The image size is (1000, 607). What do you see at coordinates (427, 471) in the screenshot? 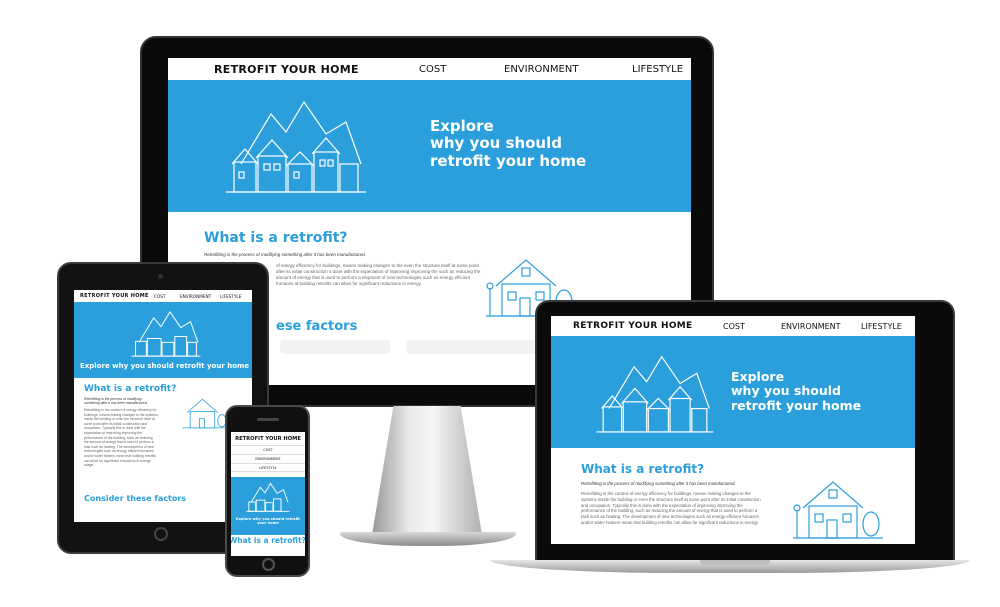
I see `monitor-stand` at bounding box center [427, 471].